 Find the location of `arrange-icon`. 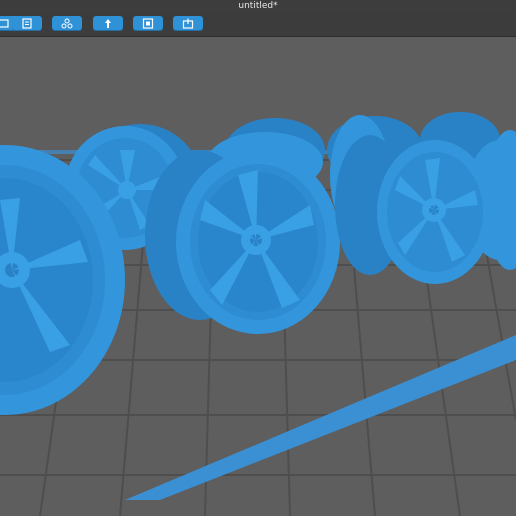

arrange-icon is located at coordinates (67, 23).